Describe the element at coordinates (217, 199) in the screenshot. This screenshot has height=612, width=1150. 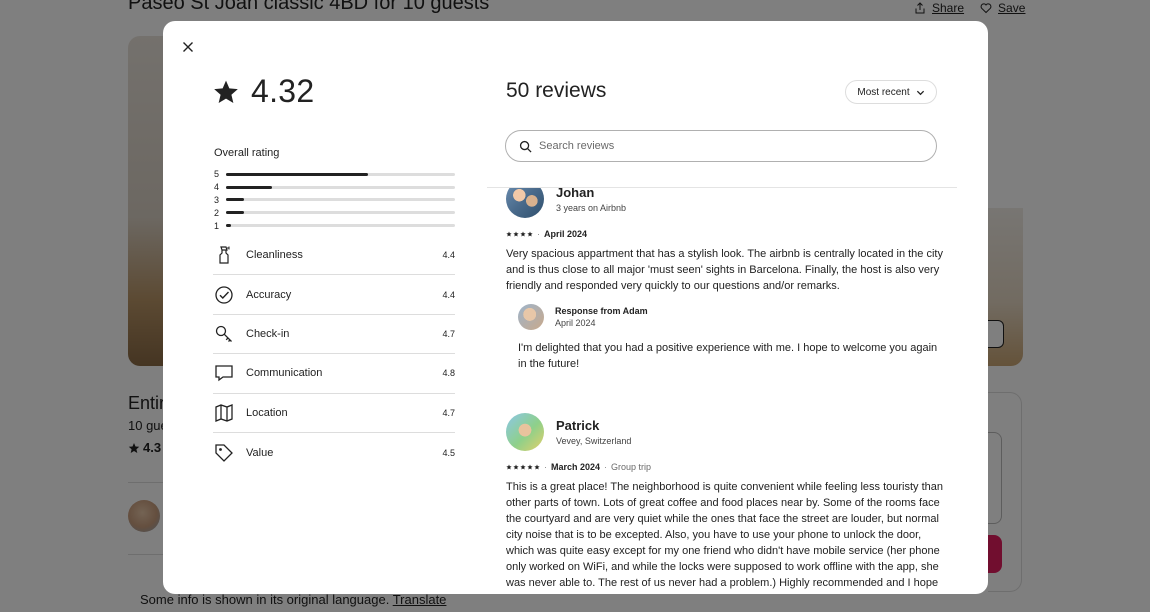
I see `distribution-star-label: 3` at that location.